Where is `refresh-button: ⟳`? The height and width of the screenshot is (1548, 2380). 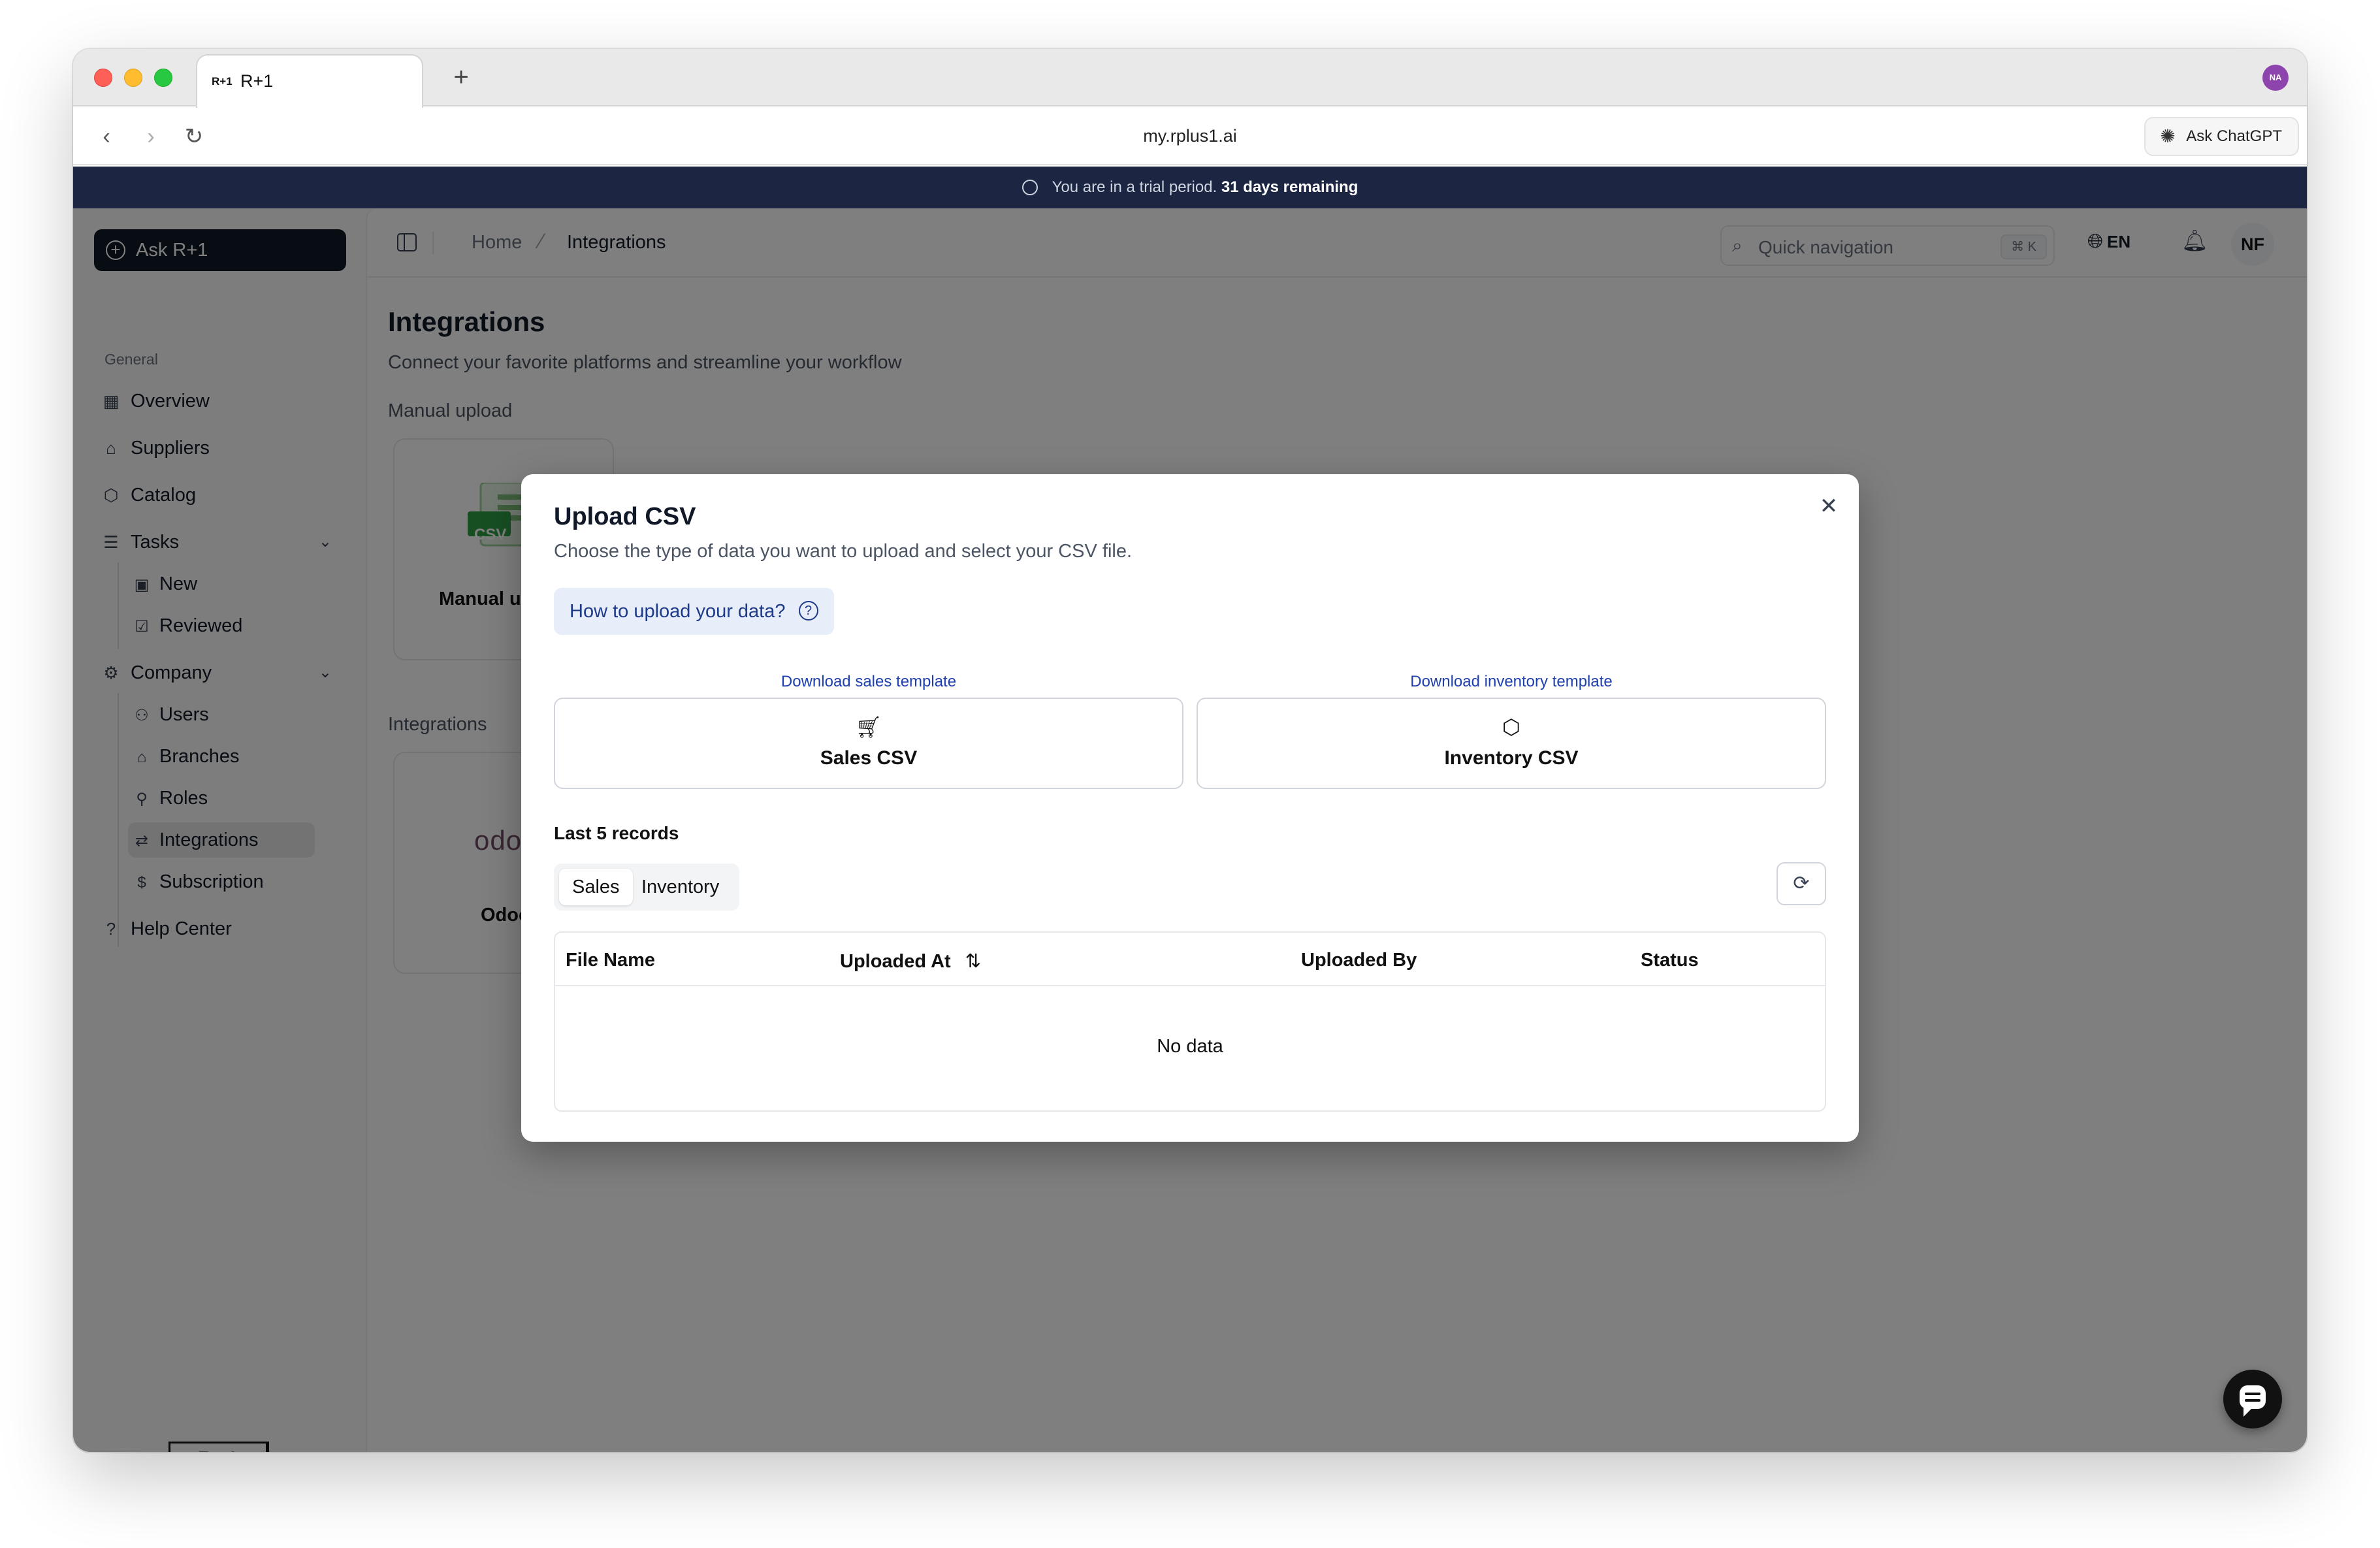
refresh-button: ⟳ is located at coordinates (1801, 884).